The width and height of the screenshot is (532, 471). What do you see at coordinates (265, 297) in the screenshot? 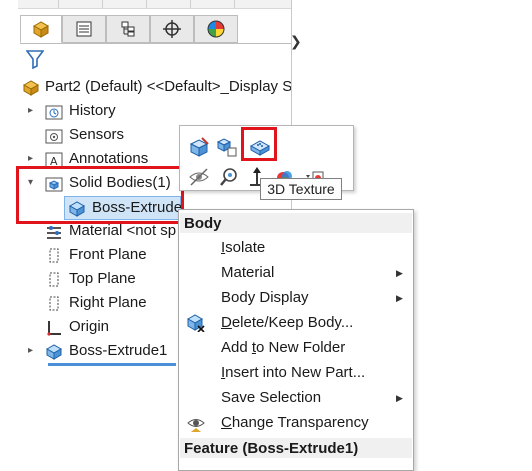
I see `menu-item-body-display: Body Display` at bounding box center [265, 297].